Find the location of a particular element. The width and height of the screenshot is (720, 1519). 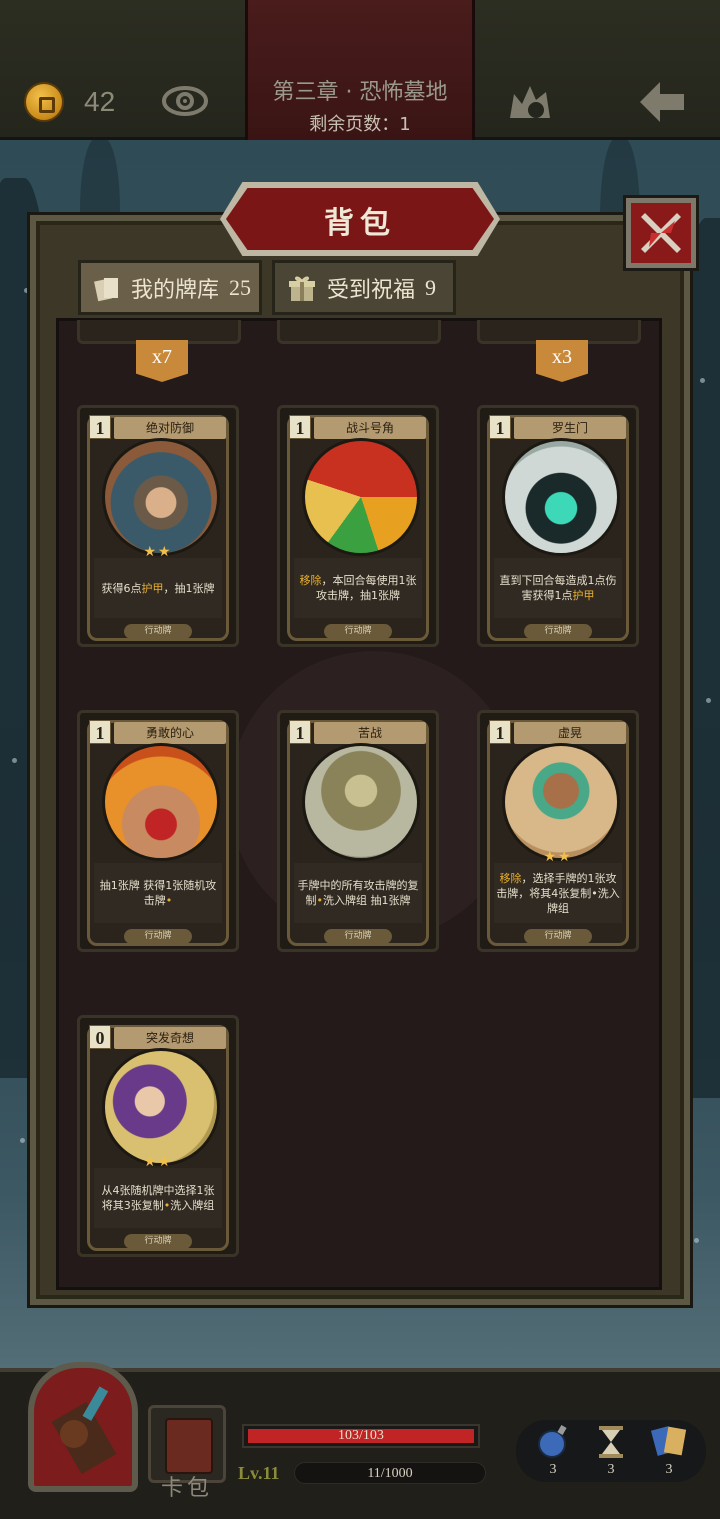

card-description: 从4张随机牌中选择1张 将其3张复制•洗入牌组 is located at coordinates (158, 1198).